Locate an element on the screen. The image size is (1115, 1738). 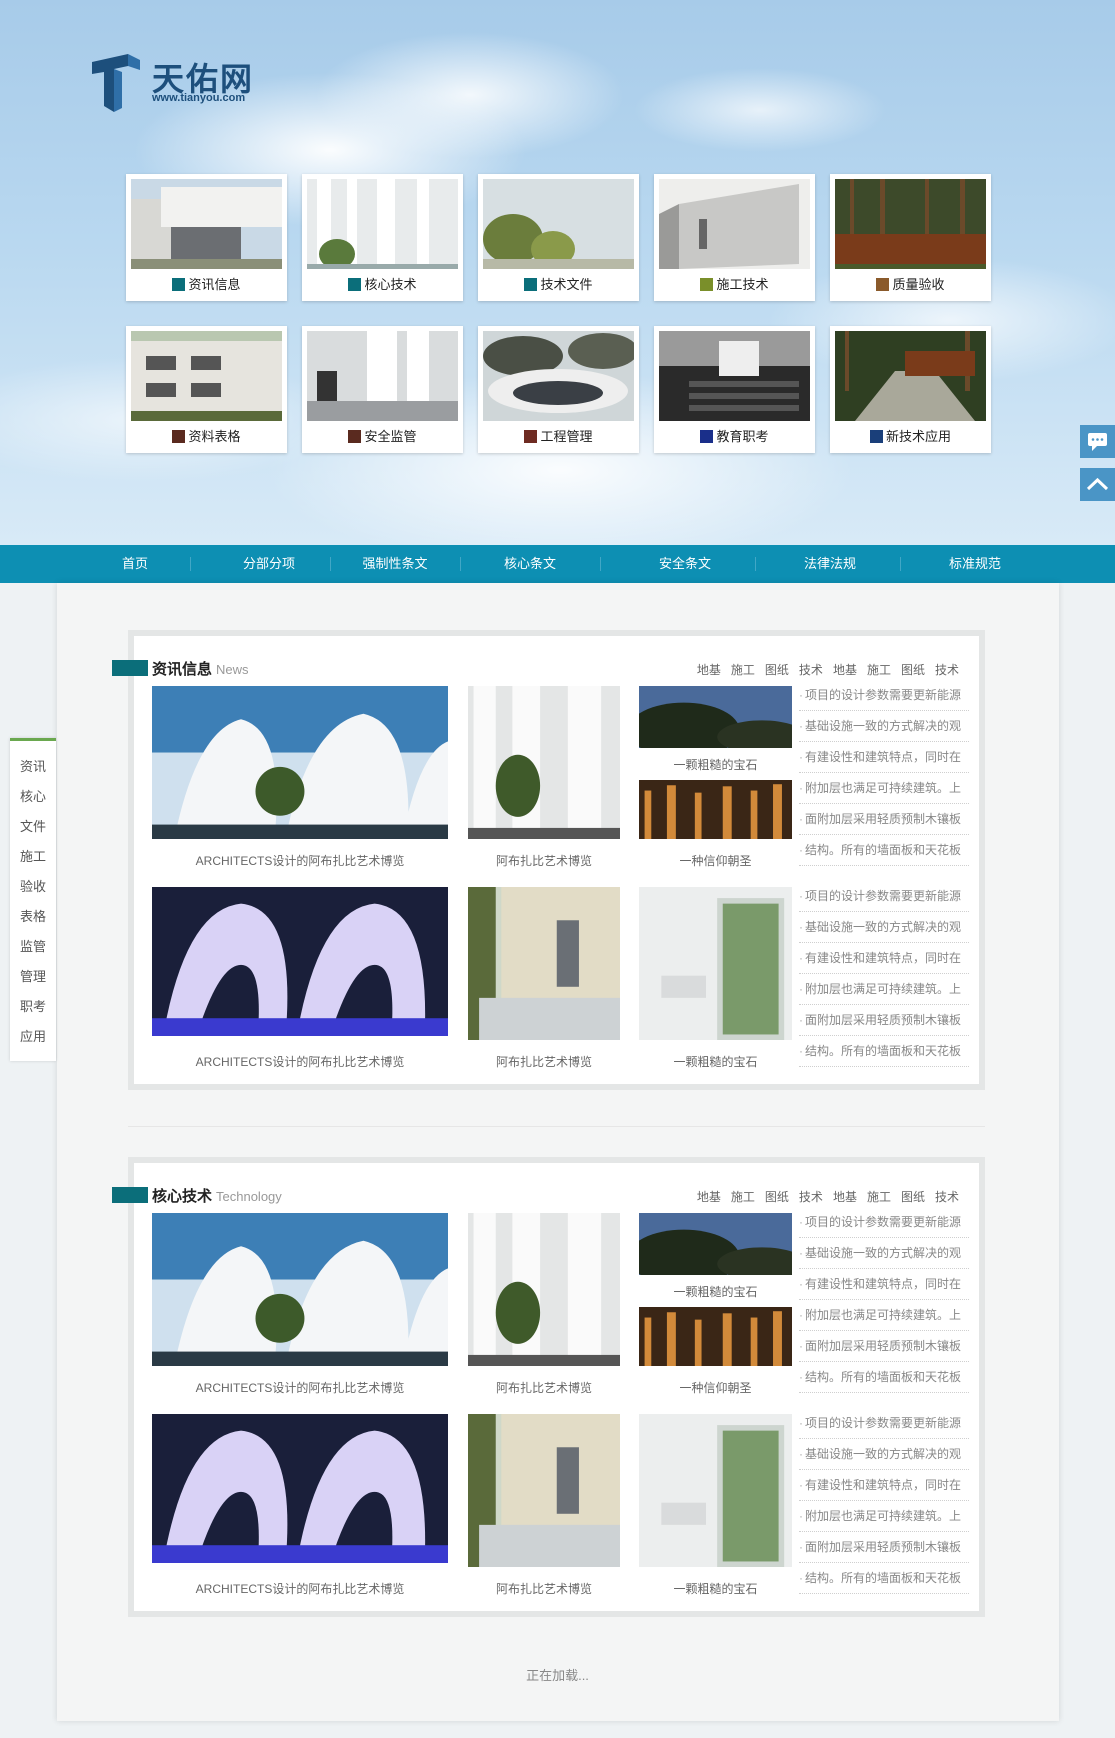
side-menu-item-5: 验收 is located at coordinates (33, 885).